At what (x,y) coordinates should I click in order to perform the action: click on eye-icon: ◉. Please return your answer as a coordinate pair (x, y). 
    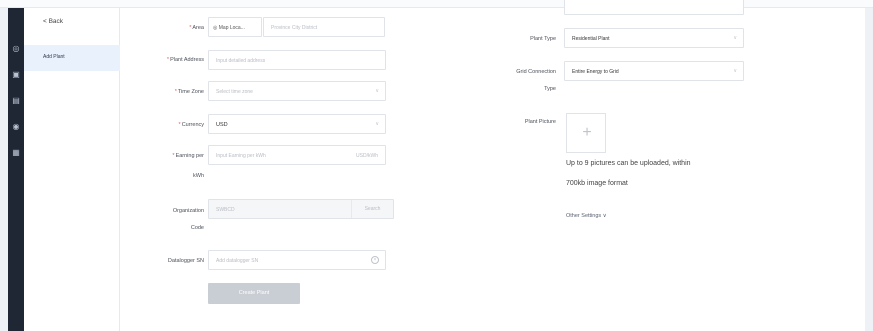
    Looking at the image, I should click on (16, 127).